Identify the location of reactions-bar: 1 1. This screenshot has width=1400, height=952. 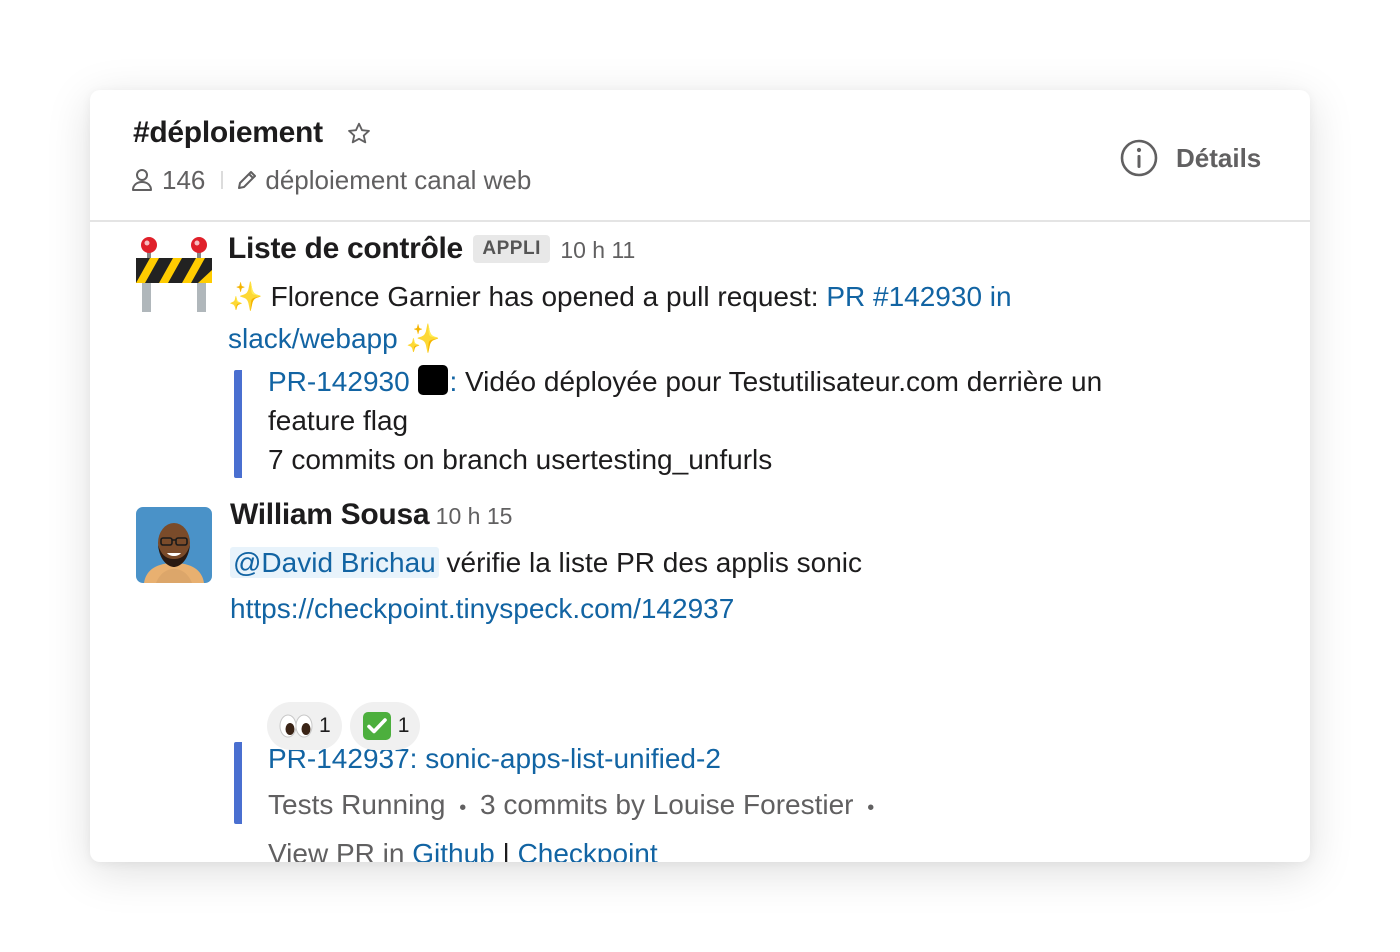
(347, 726).